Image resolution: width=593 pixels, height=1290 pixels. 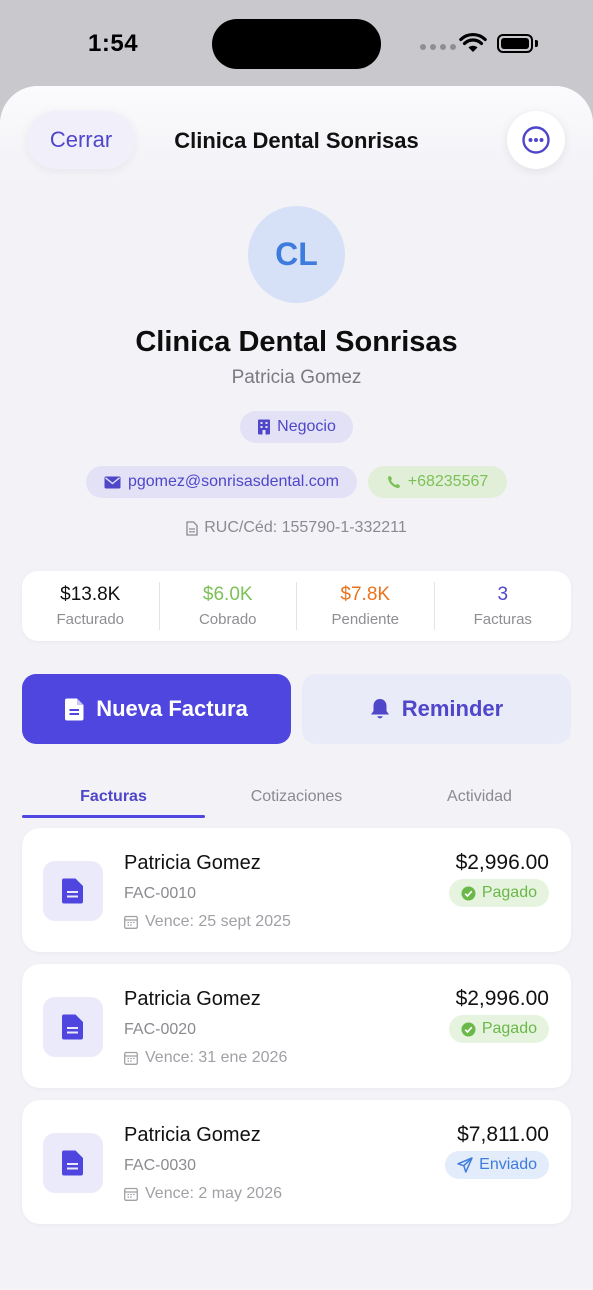 What do you see at coordinates (379, 709) in the screenshot?
I see `bell-icon` at bounding box center [379, 709].